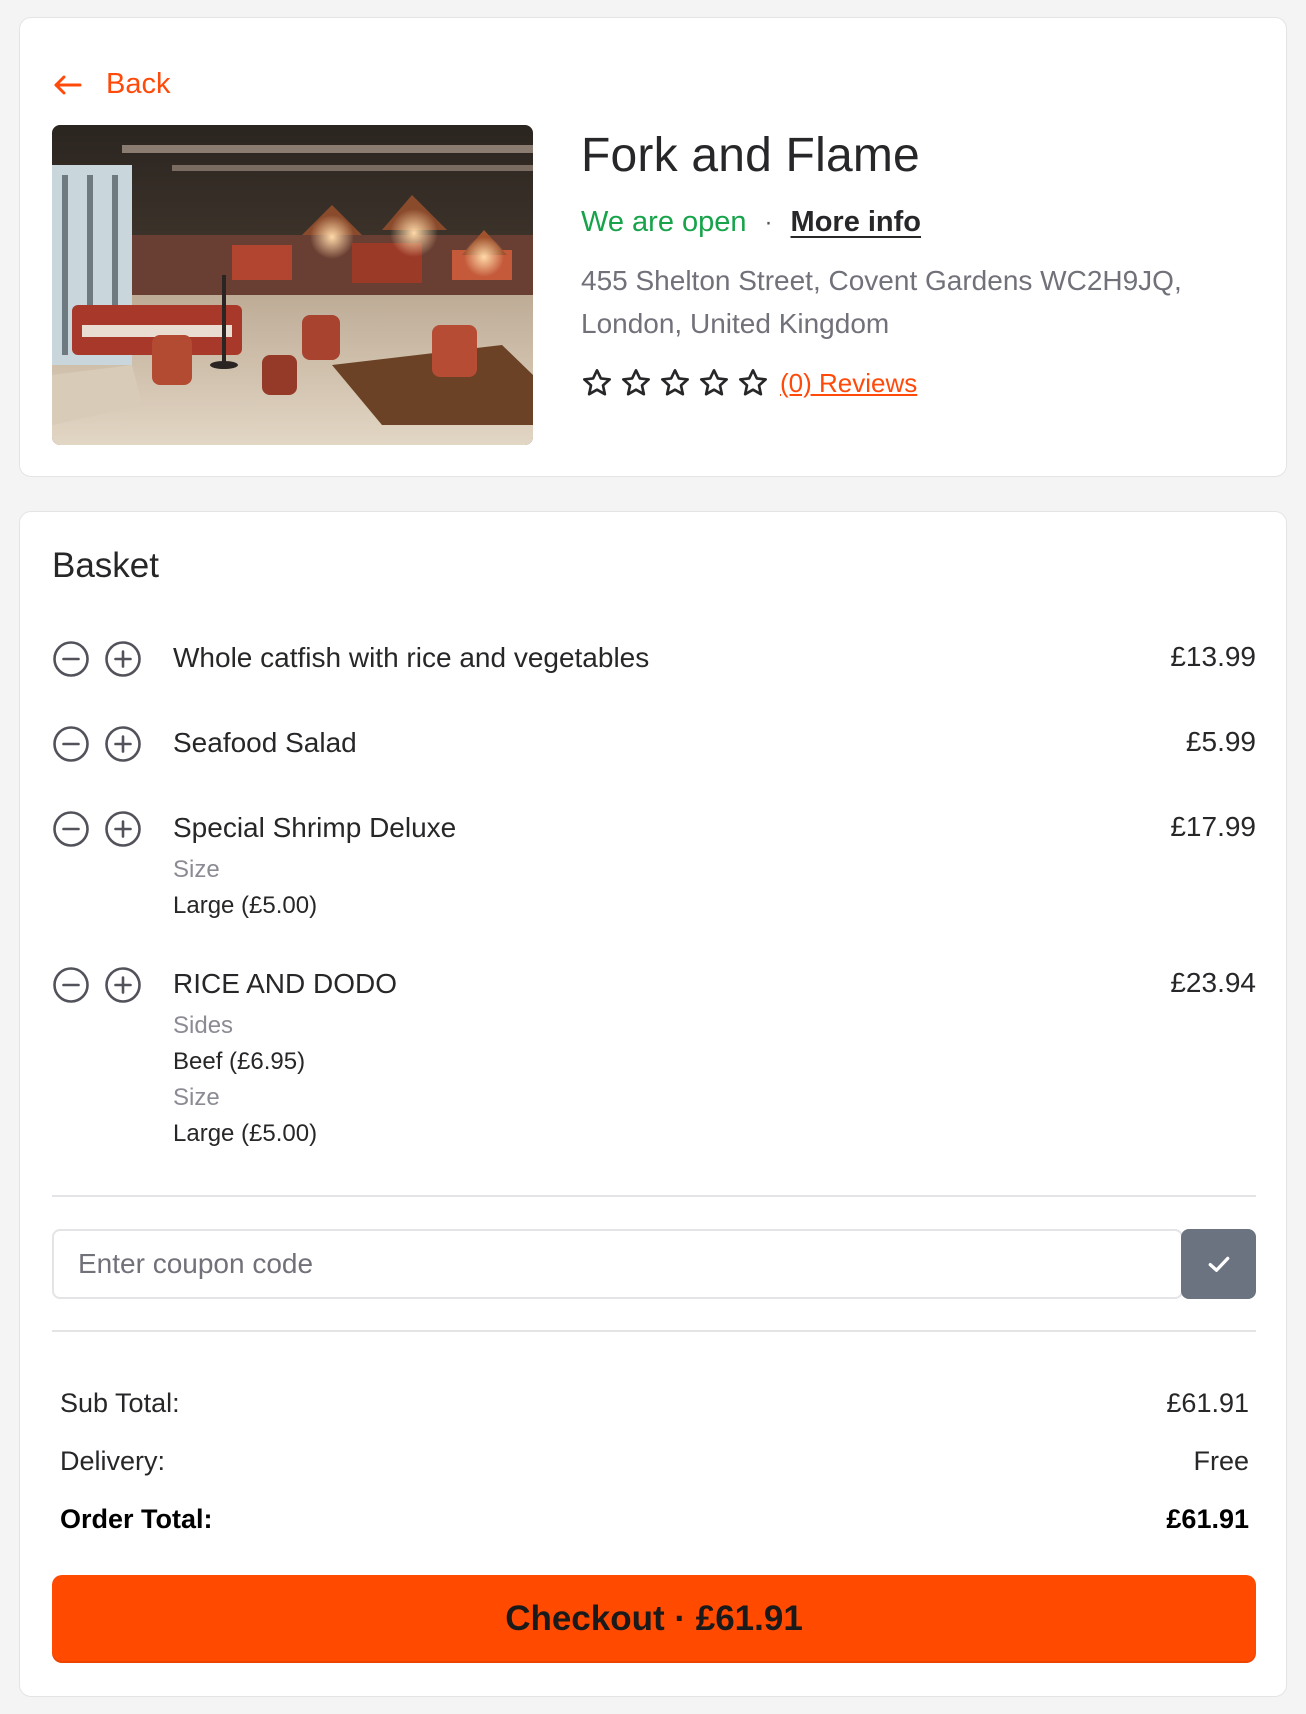 The height and width of the screenshot is (1714, 1306). I want to click on basket-title: Basket, so click(105, 565).